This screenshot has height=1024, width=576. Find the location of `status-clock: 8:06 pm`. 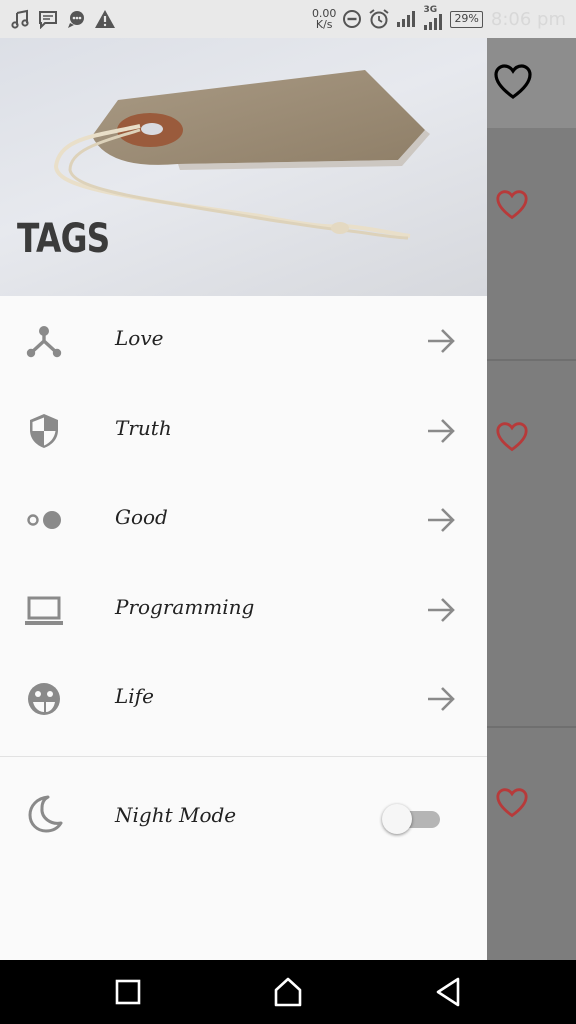

status-clock: 8:06 pm is located at coordinates (528, 19).